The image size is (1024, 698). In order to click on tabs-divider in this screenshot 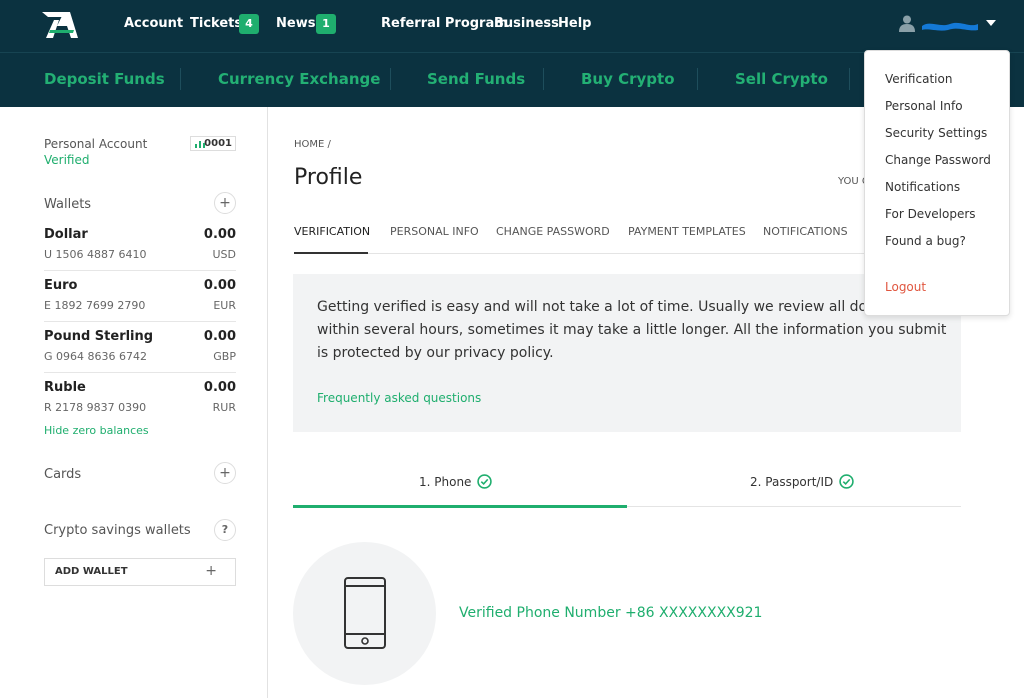, I will do `click(579, 253)`.